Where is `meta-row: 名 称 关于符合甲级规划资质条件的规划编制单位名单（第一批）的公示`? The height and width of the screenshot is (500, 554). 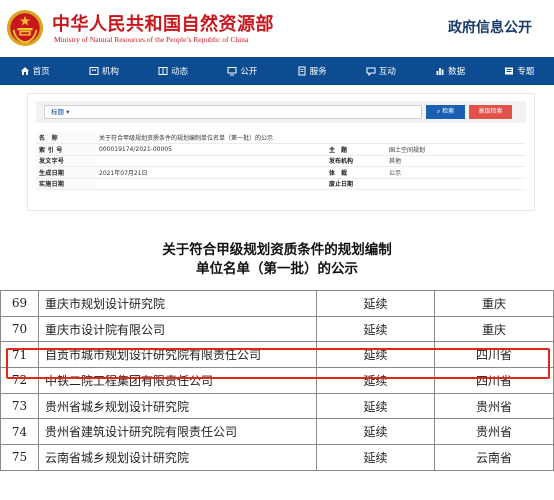 meta-row: 名 称 关于符合甲级规划资质条件的规划编制单位名单（第一批）的公示 is located at coordinates (281, 138).